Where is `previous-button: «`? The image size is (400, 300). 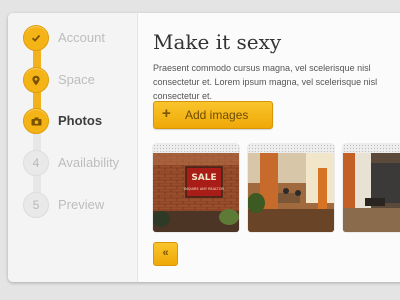 previous-button: « is located at coordinates (165, 254).